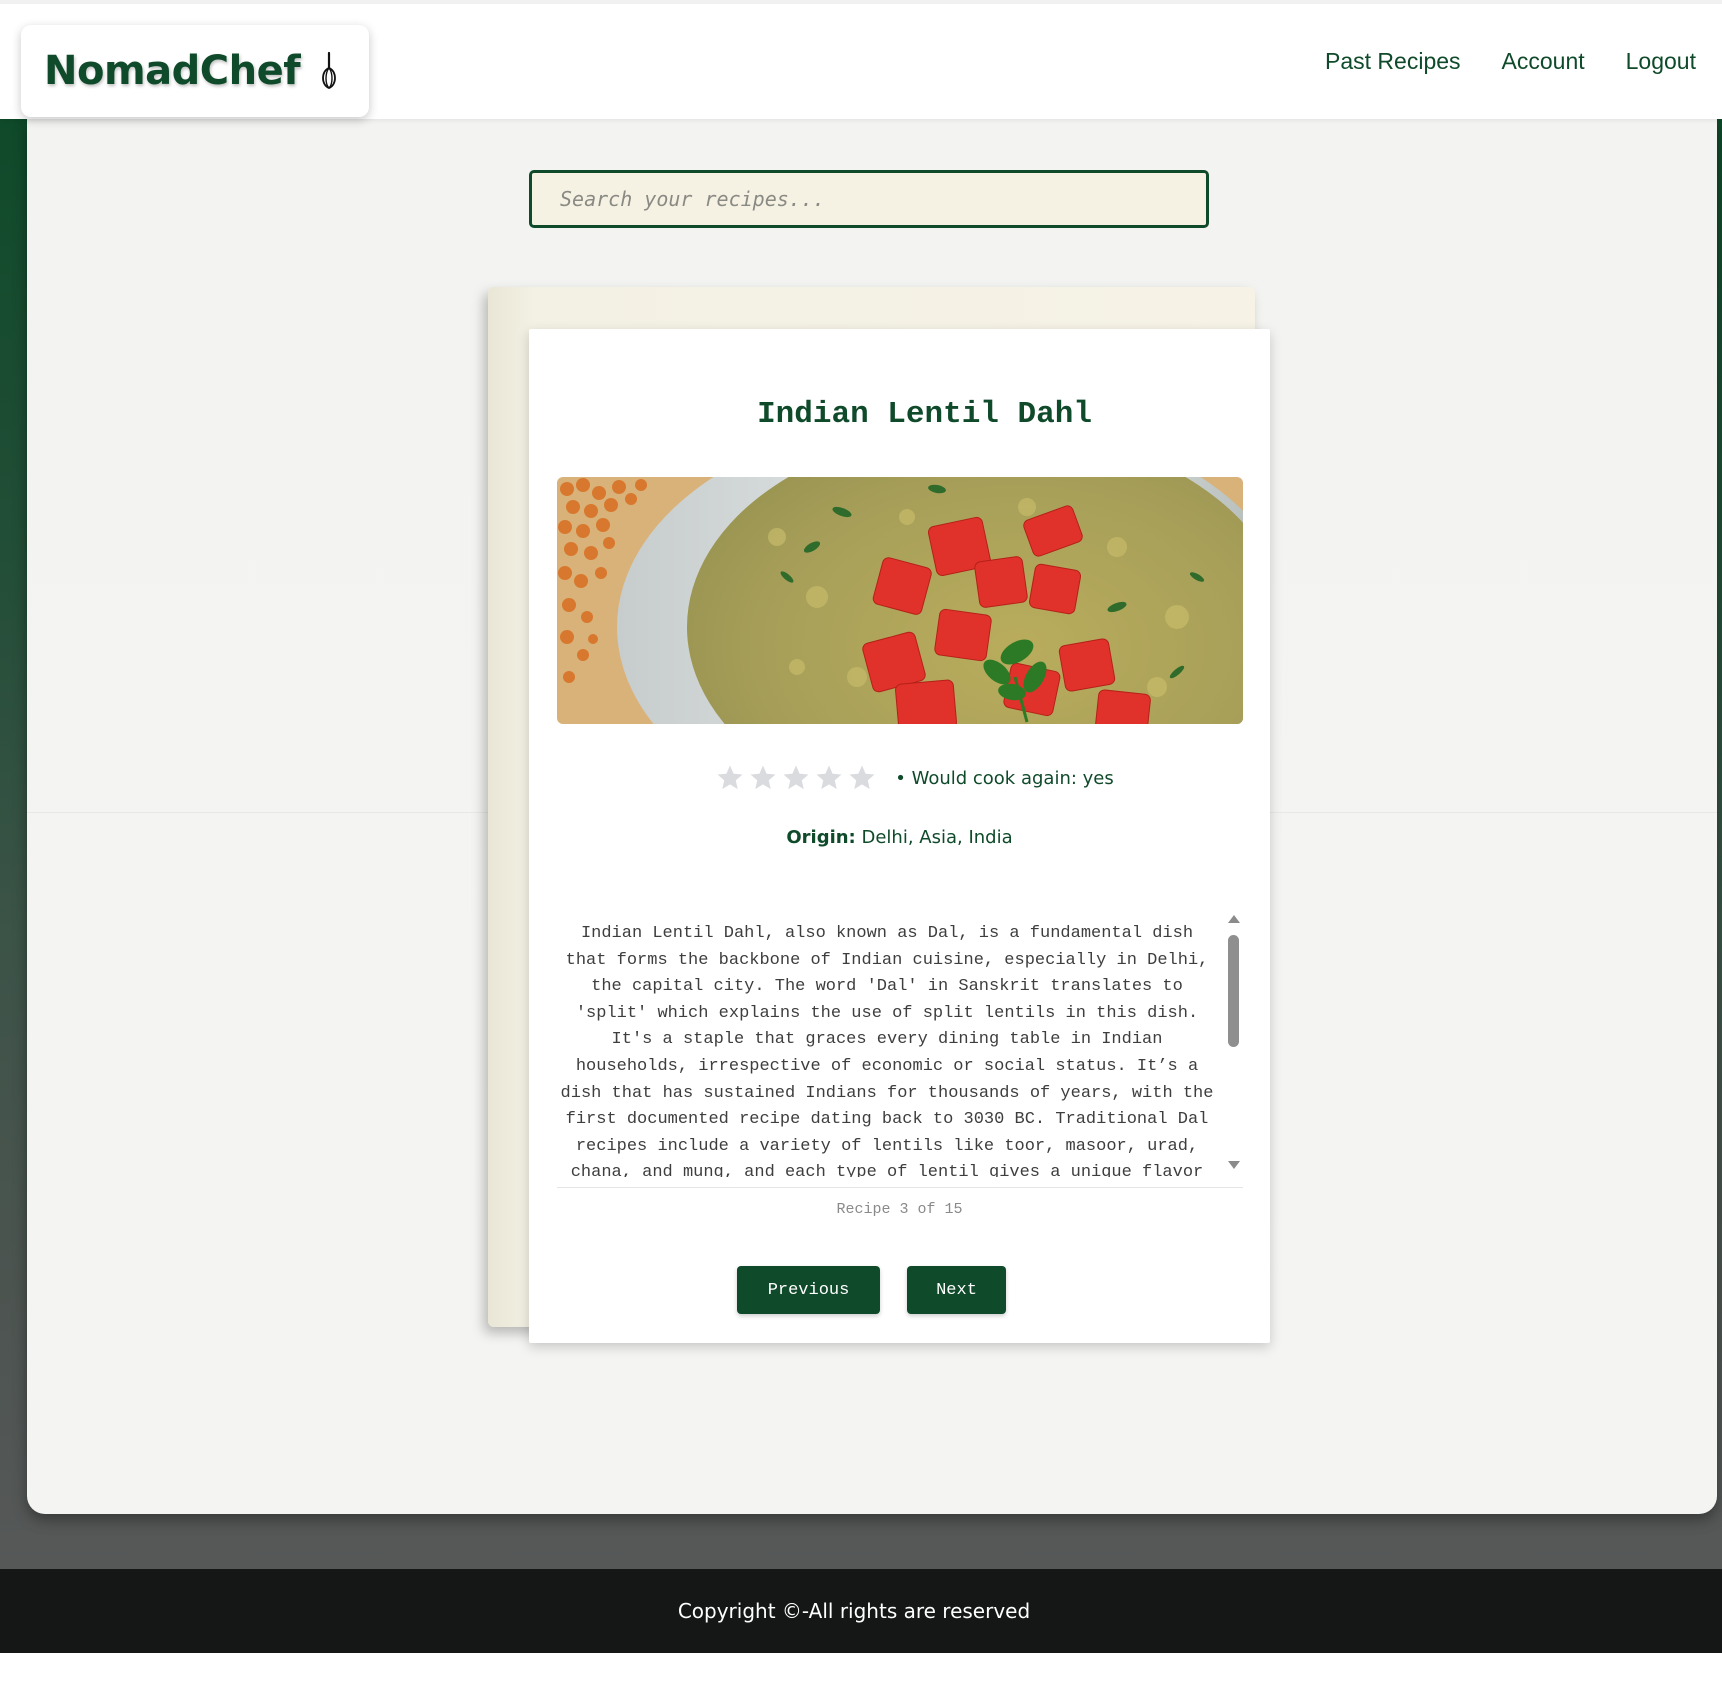  I want to click on brand-name: NomadChef, so click(172, 71).